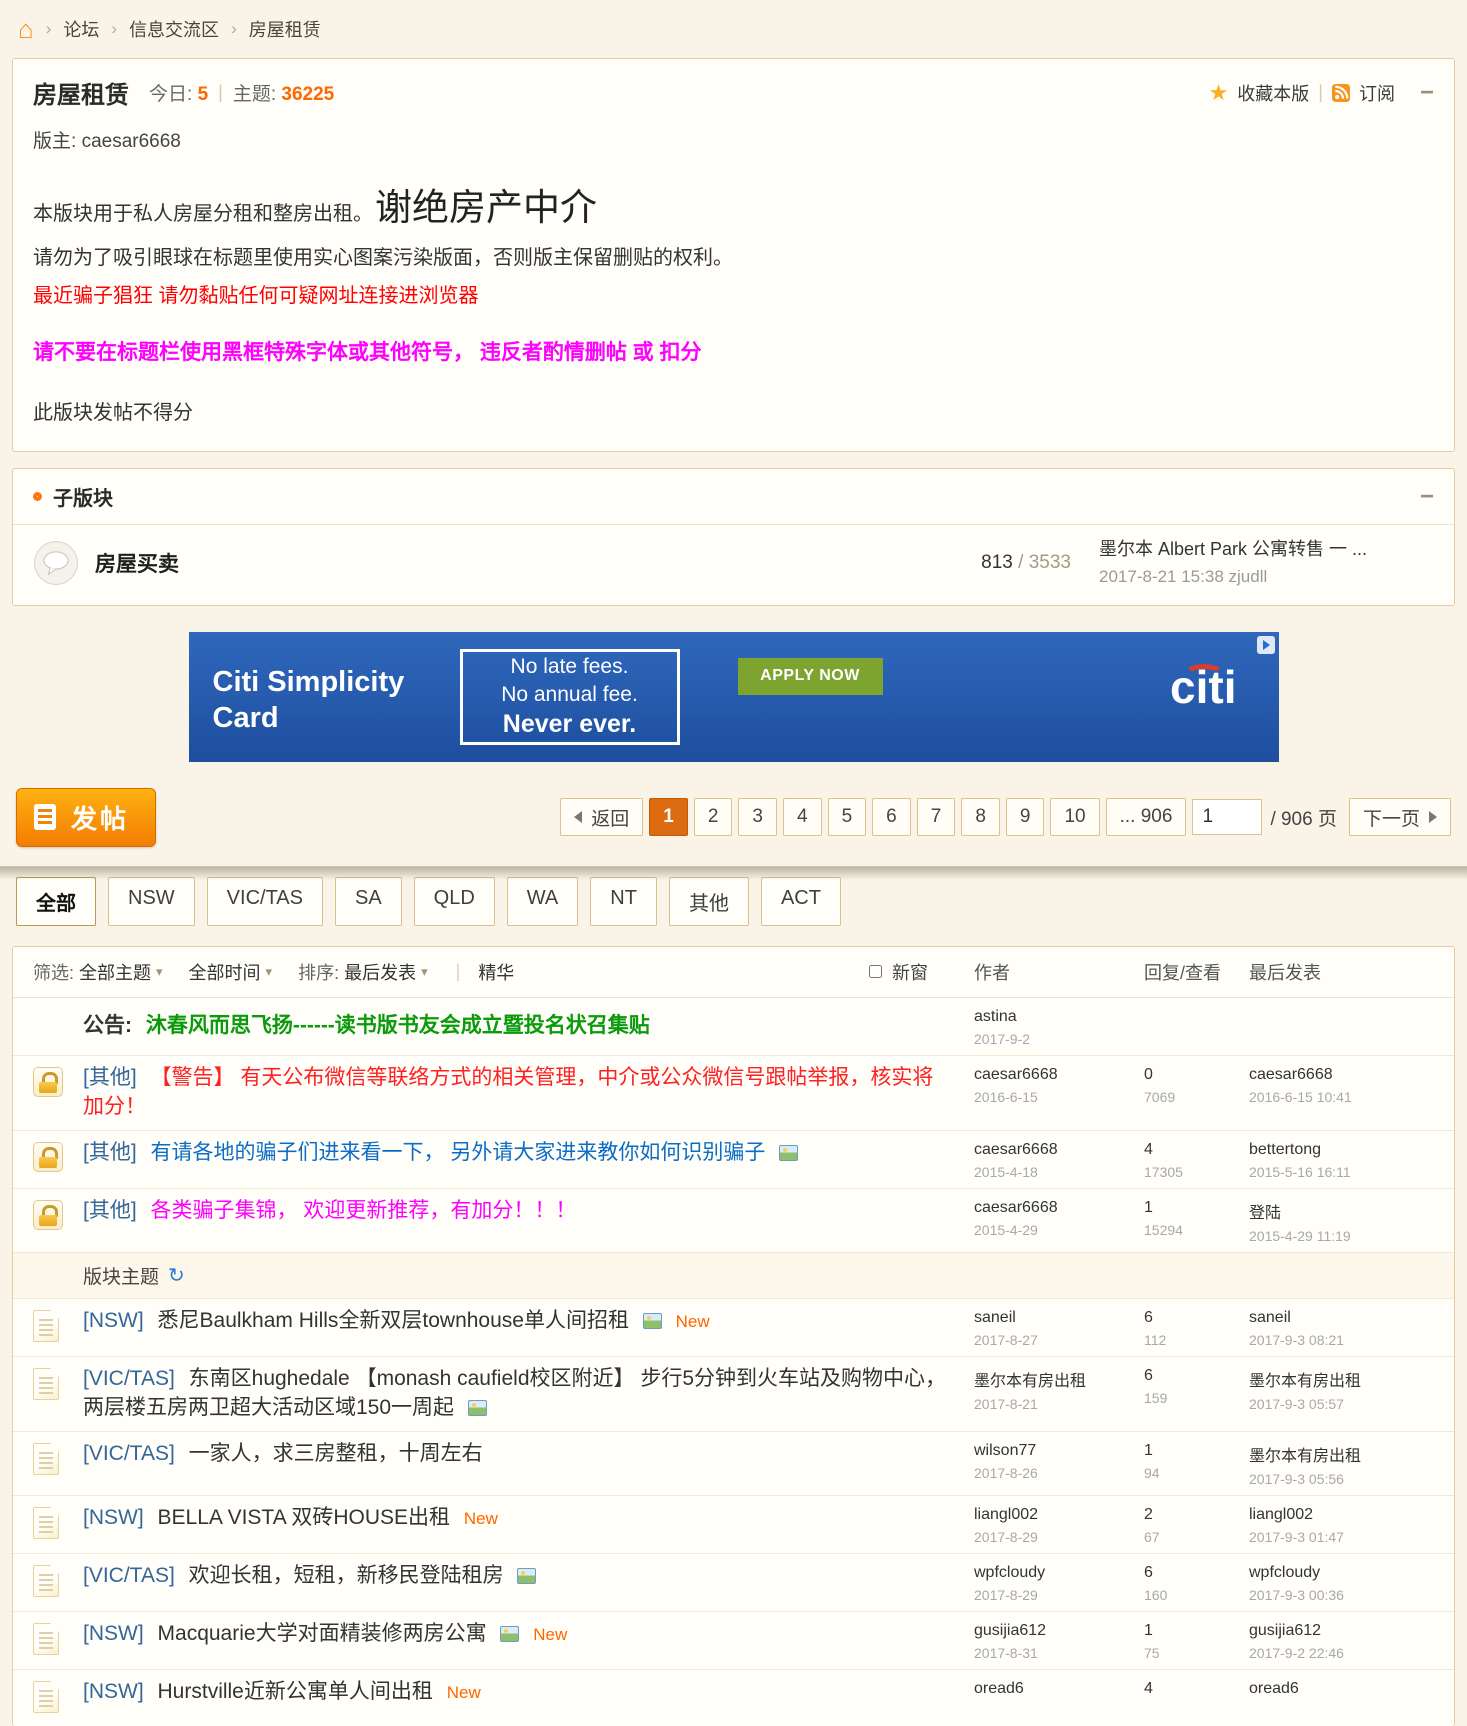 The image size is (1467, 1726). What do you see at coordinates (1341, 1097) in the screenshot?
I see `last-post-date: 2016-6-15 10:41` at bounding box center [1341, 1097].